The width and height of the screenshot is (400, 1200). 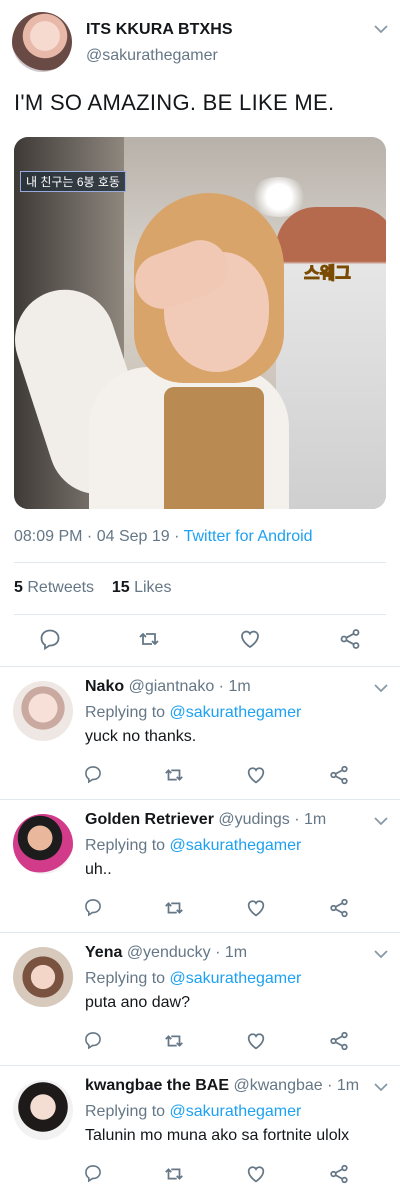 What do you see at coordinates (104, 686) in the screenshot?
I see `reply-author-name: Nako` at bounding box center [104, 686].